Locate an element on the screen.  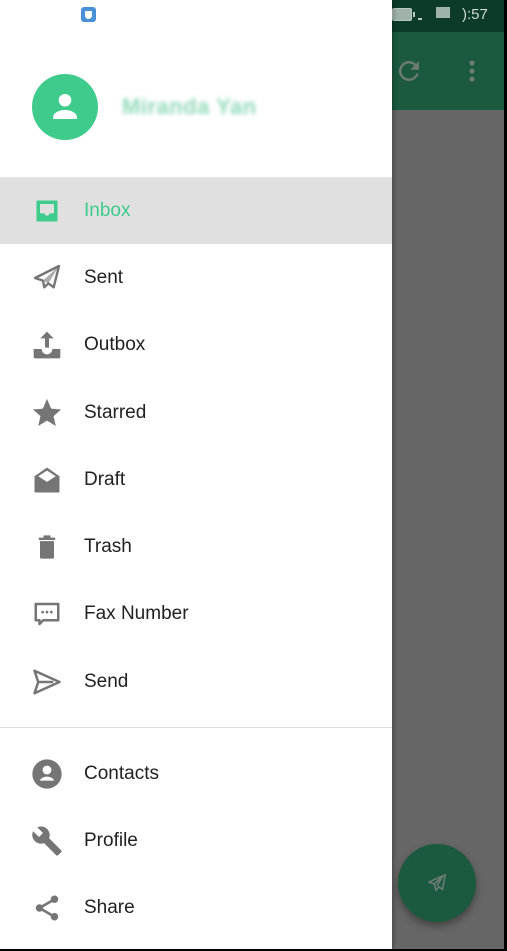
compose-fab is located at coordinates (437, 883).